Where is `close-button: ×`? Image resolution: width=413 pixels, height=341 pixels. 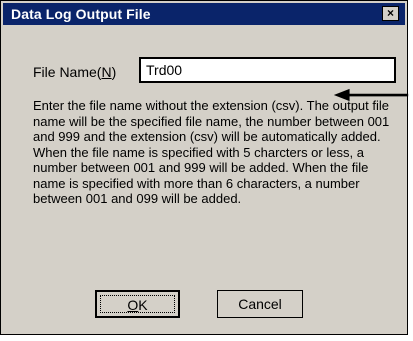
close-button: × is located at coordinates (390, 13).